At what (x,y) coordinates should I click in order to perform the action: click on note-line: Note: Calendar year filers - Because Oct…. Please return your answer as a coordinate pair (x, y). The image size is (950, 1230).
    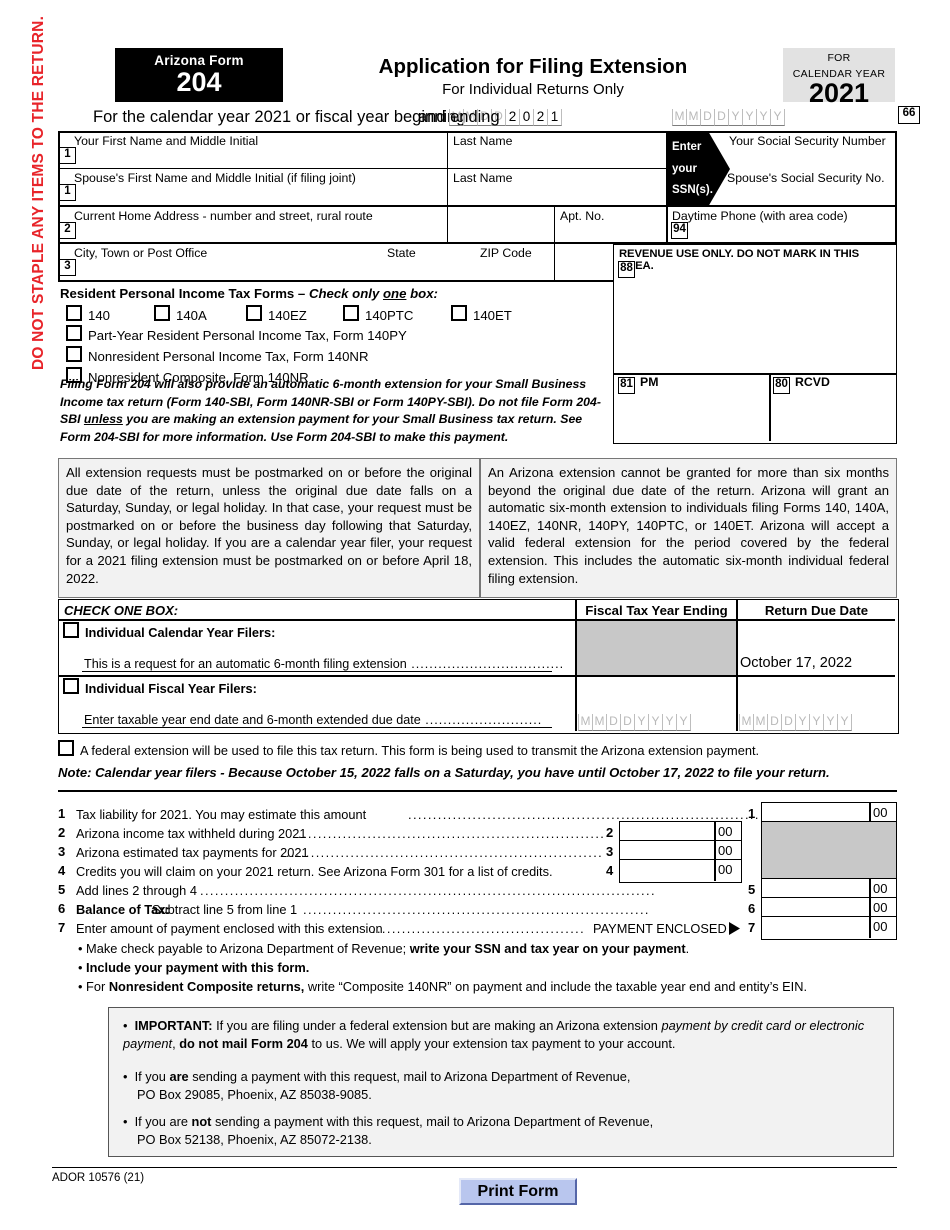
    Looking at the image, I should click on (444, 772).